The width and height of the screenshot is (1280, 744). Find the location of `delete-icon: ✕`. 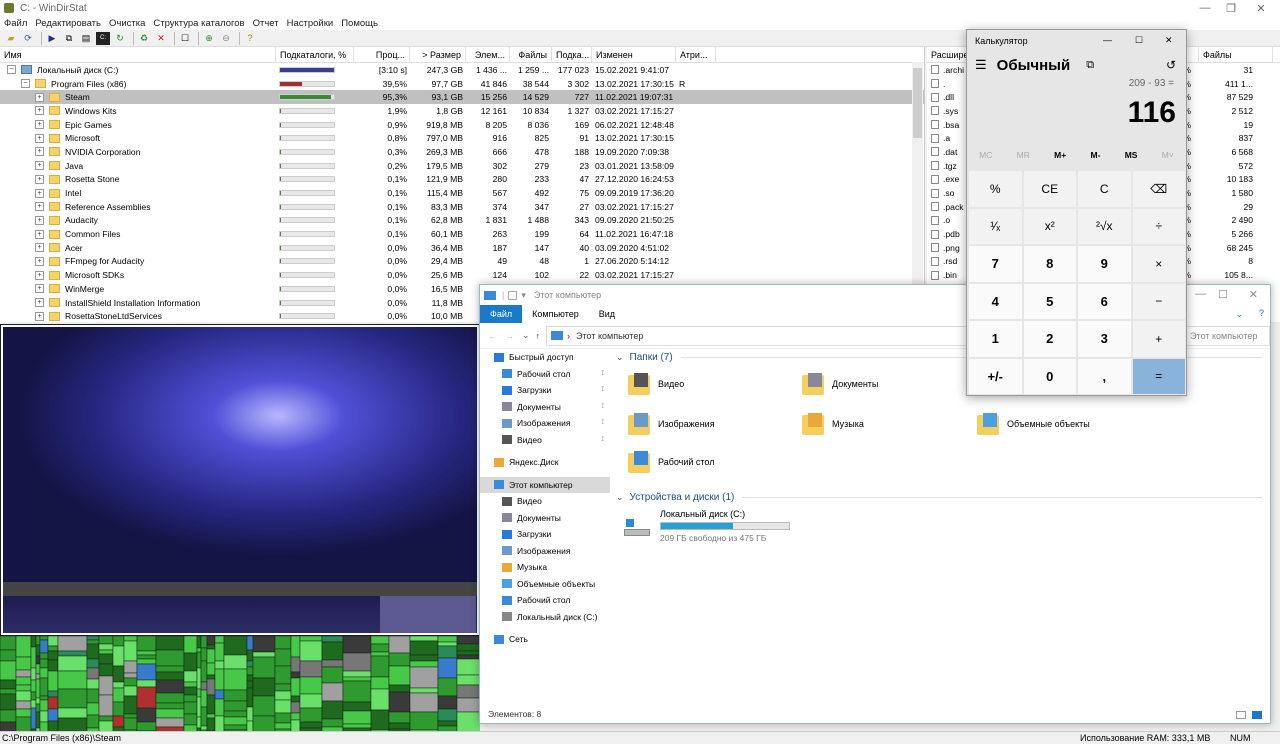

delete-icon: ✕ is located at coordinates (161, 38).